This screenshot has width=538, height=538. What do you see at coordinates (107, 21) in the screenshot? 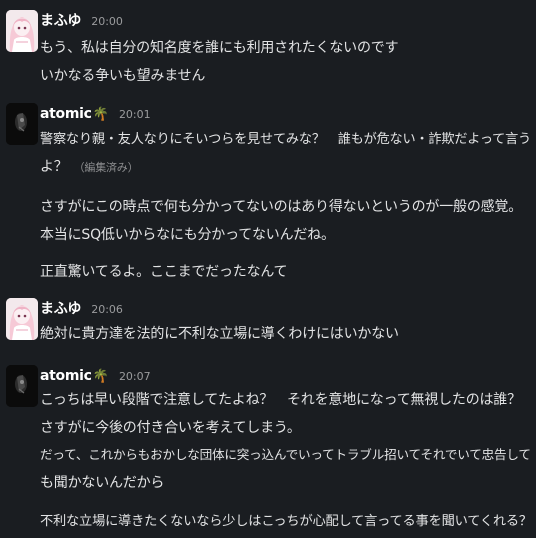
I see `timestamp: 20:00` at bounding box center [107, 21].